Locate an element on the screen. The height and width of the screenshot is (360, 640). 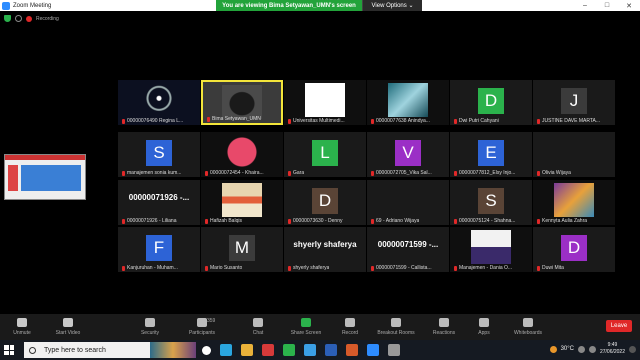
shield-icon is located at coordinates (7, 18).